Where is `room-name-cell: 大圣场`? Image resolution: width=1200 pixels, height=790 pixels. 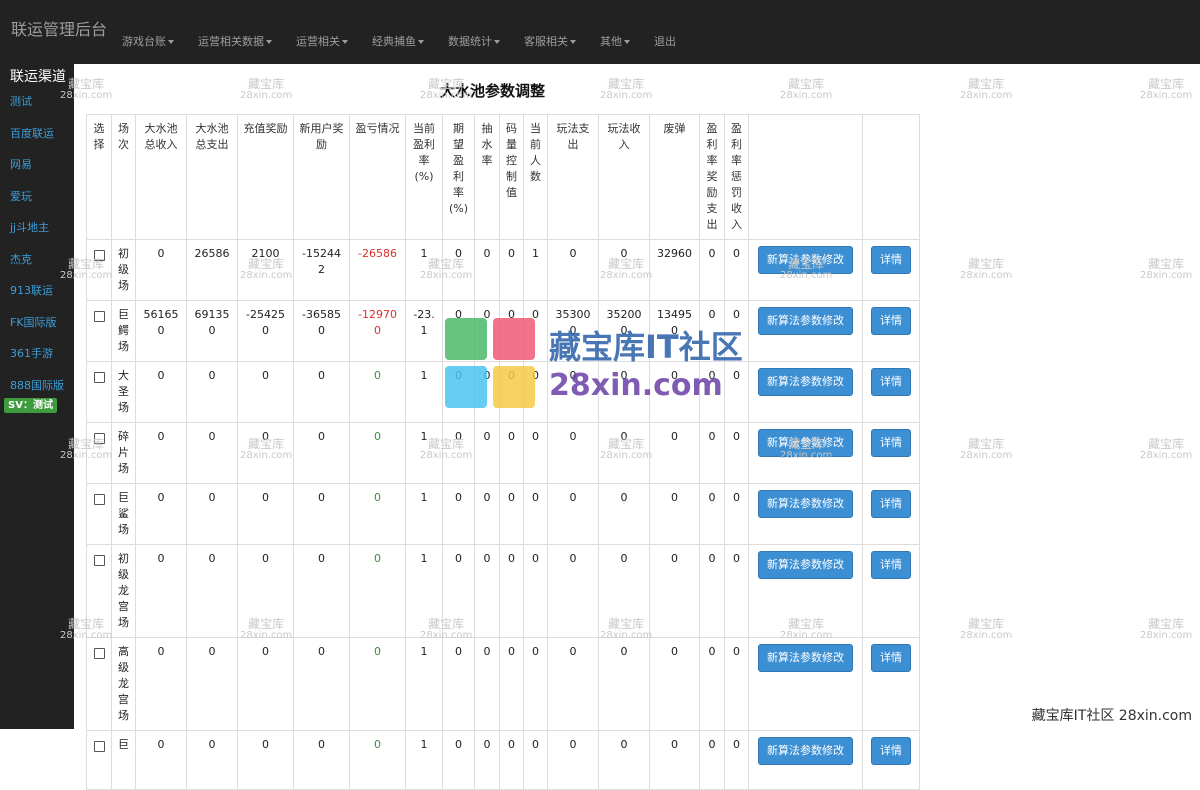 room-name-cell: 大圣场 is located at coordinates (123, 392).